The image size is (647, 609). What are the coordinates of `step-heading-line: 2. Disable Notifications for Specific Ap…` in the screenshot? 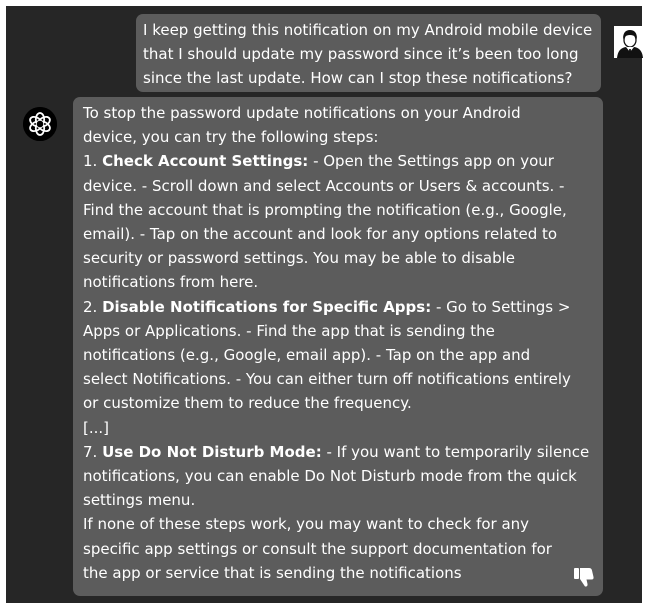 It's located at (338, 307).